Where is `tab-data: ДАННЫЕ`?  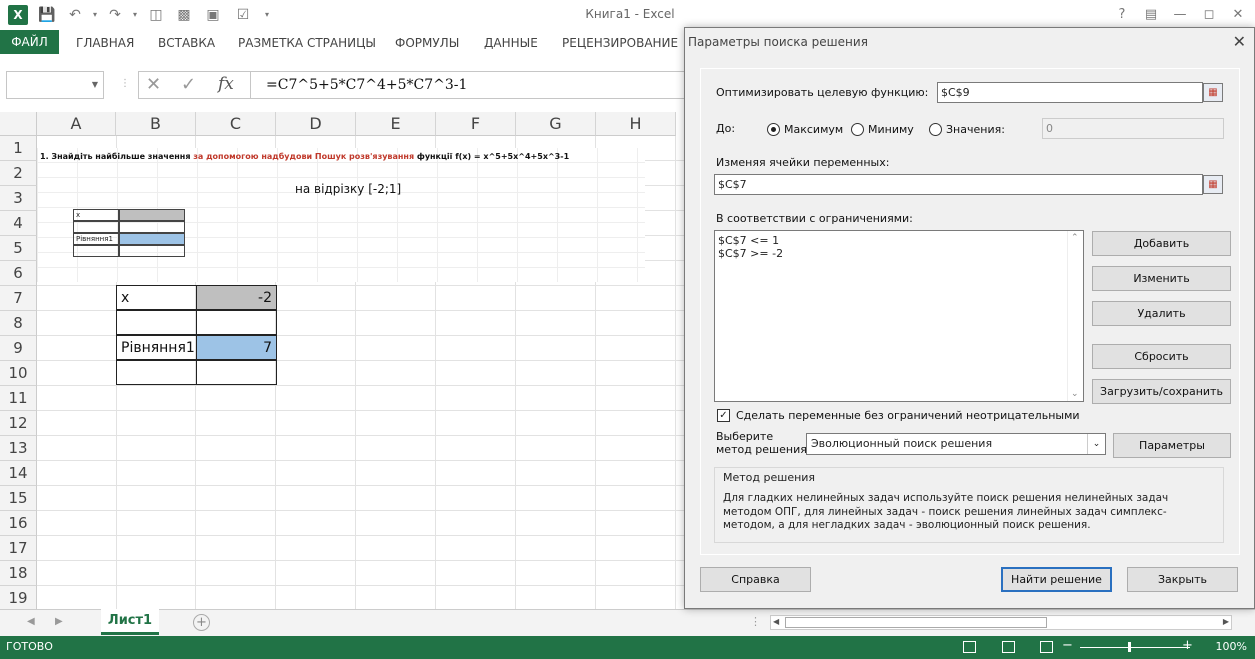 tab-data: ДАННЫЕ is located at coordinates (511, 44).